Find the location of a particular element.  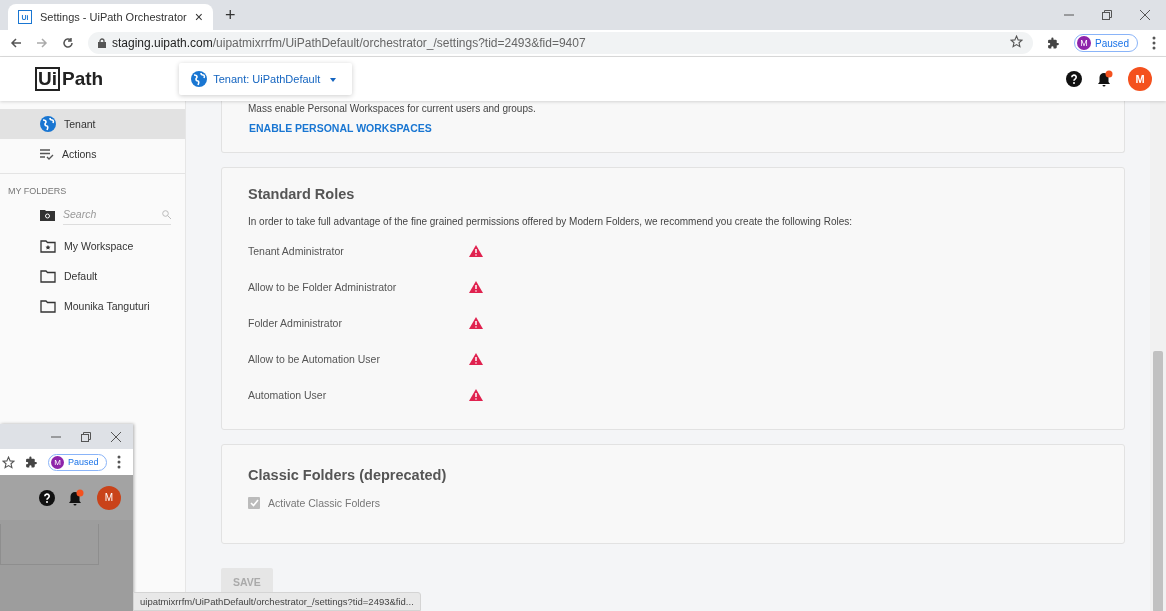

folder-label: Default is located at coordinates (81, 276).